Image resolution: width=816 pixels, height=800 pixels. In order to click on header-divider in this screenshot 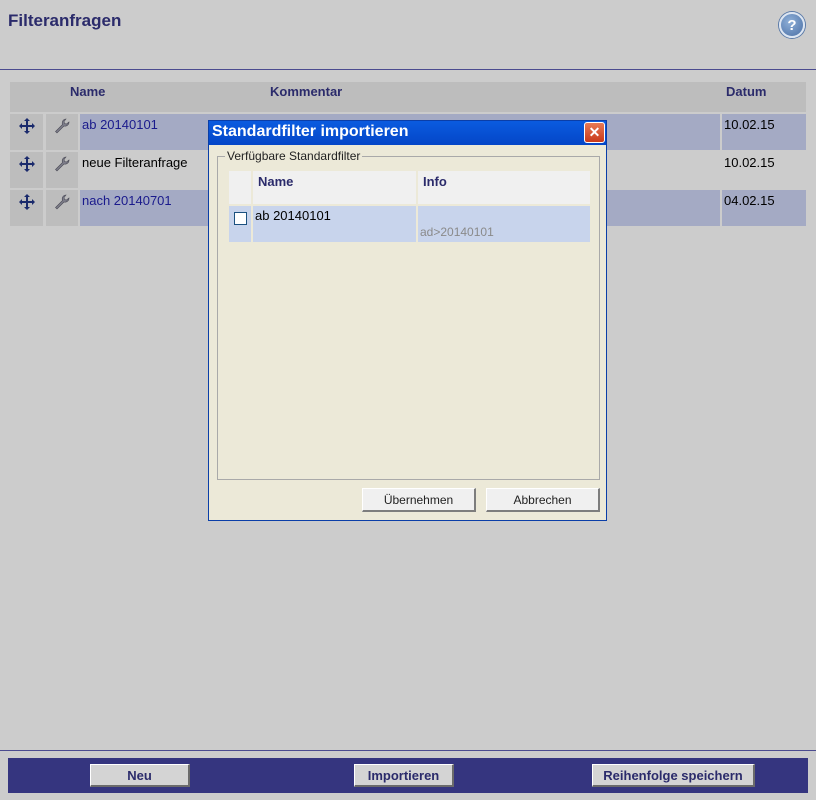, I will do `click(408, 69)`.